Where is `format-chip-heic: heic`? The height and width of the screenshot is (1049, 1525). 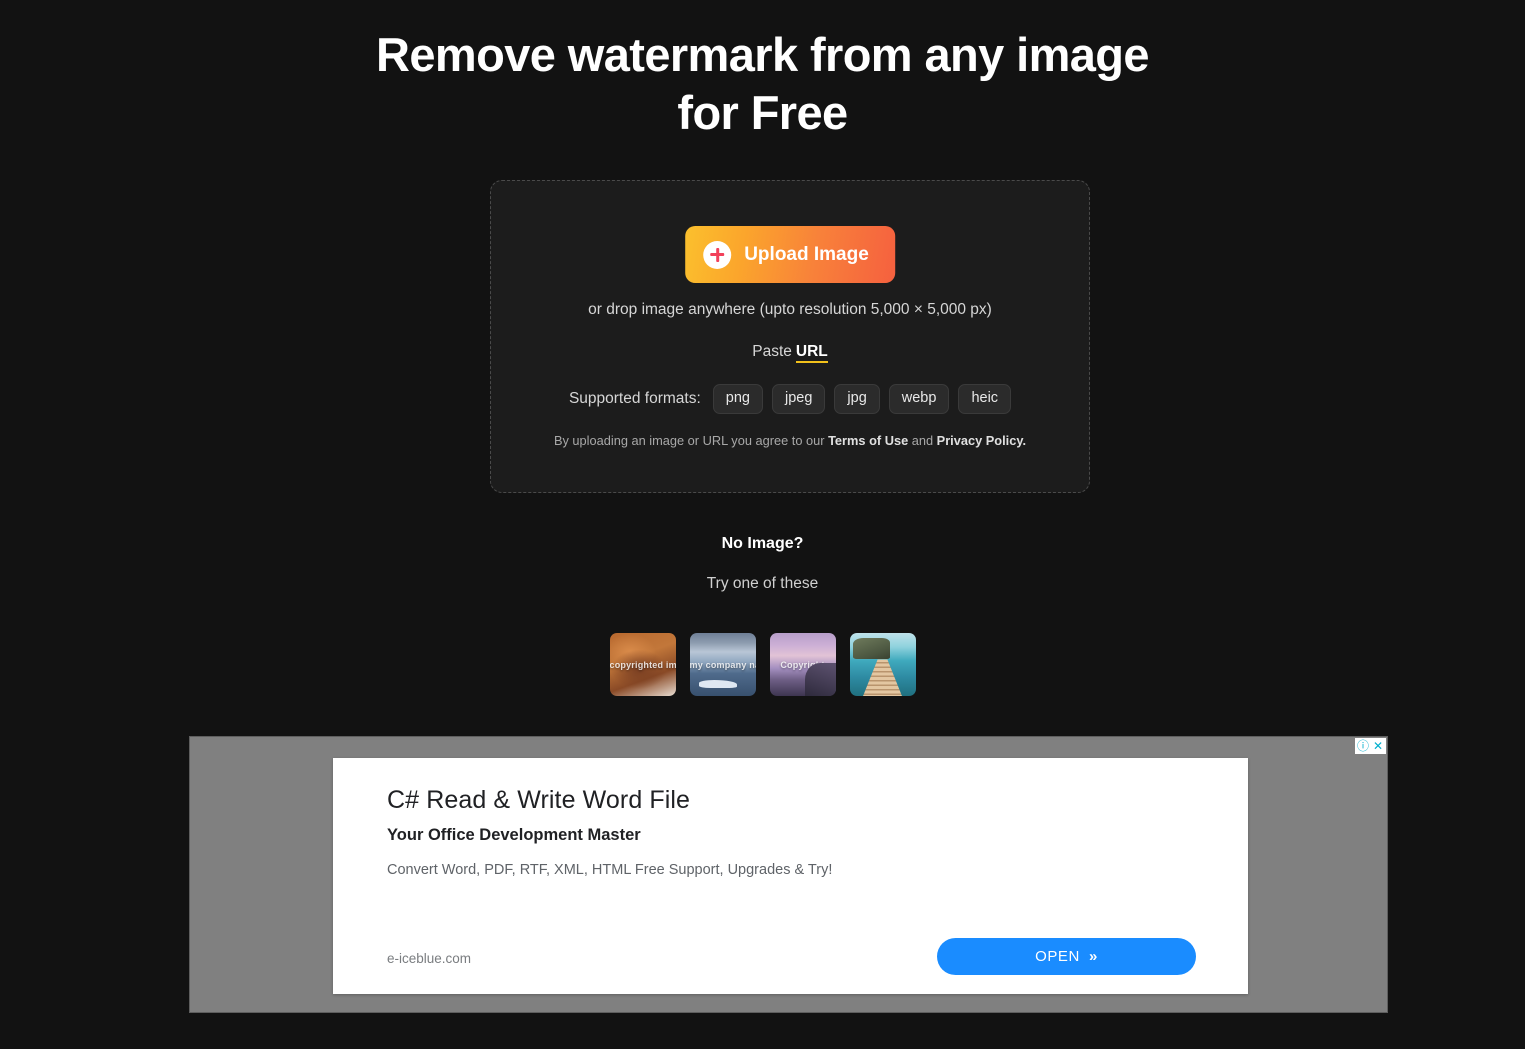
format-chip-heic: heic is located at coordinates (985, 399).